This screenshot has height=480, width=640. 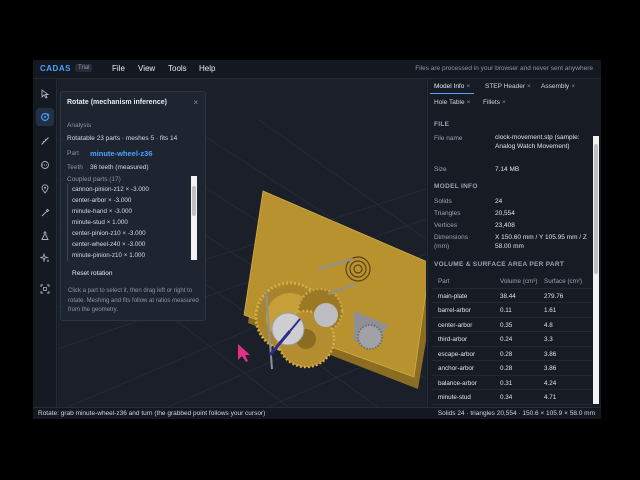 What do you see at coordinates (133, 244) in the screenshot?
I see `list-item: center-wheel-z40 × -3.000` at bounding box center [133, 244].